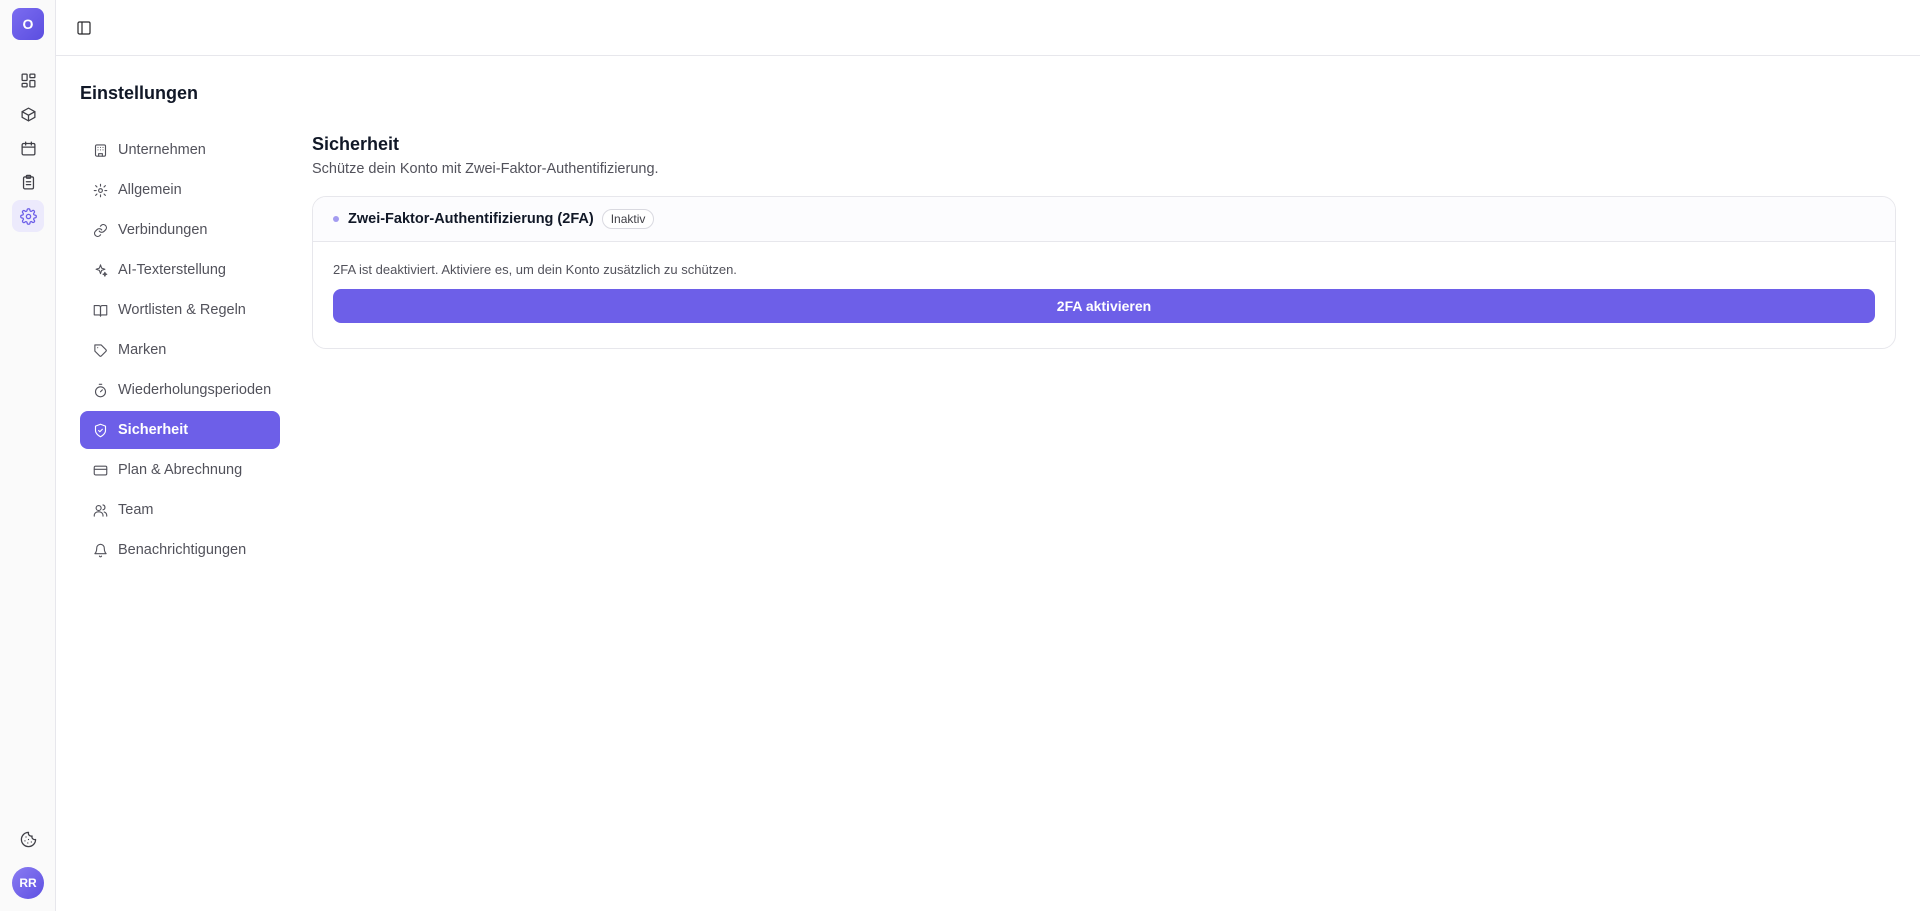 This screenshot has width=1920, height=911. I want to click on subnav-item-wiederholungsperioden: Wiederholungsperioden, so click(180, 390).